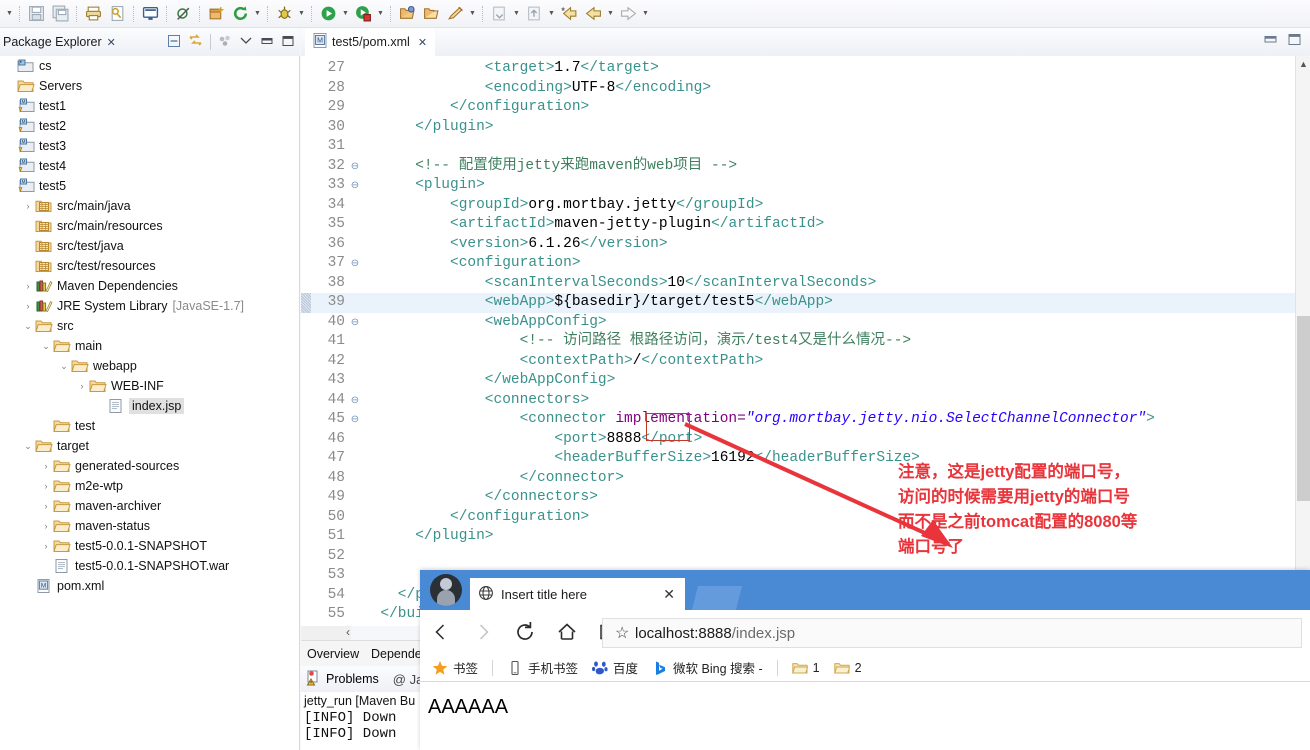  What do you see at coordinates (407, 14) in the screenshot?
I see `open-type-icon` at bounding box center [407, 14].